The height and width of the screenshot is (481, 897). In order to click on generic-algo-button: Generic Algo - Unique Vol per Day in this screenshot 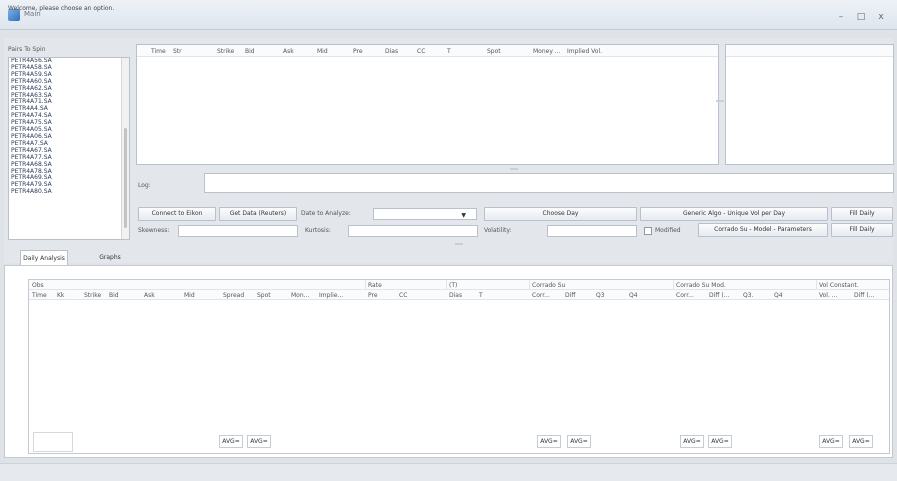, I will do `click(734, 214)`.